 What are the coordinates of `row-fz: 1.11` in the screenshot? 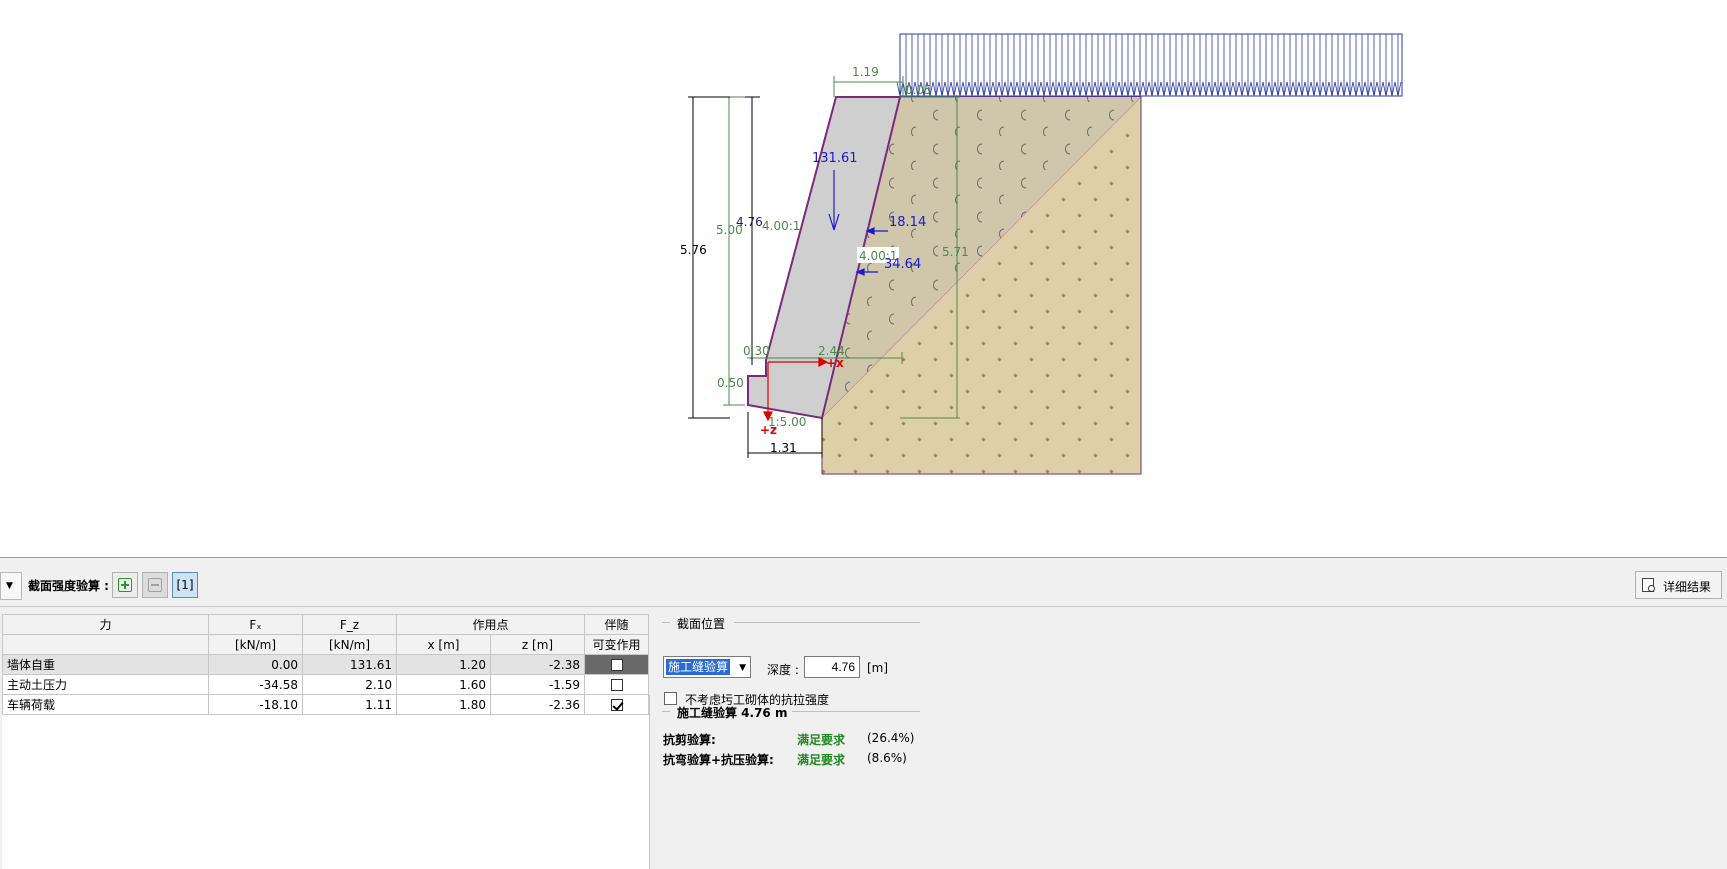 It's located at (349, 704).